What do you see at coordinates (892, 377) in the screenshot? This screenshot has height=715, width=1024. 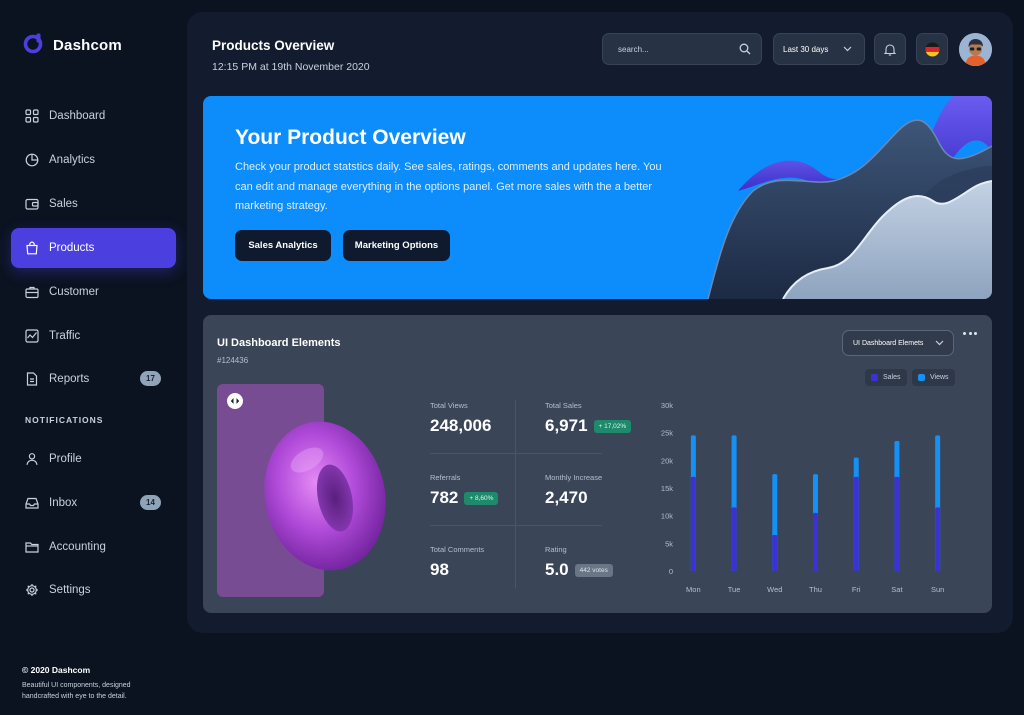 I see `legend-label: Sales` at bounding box center [892, 377].